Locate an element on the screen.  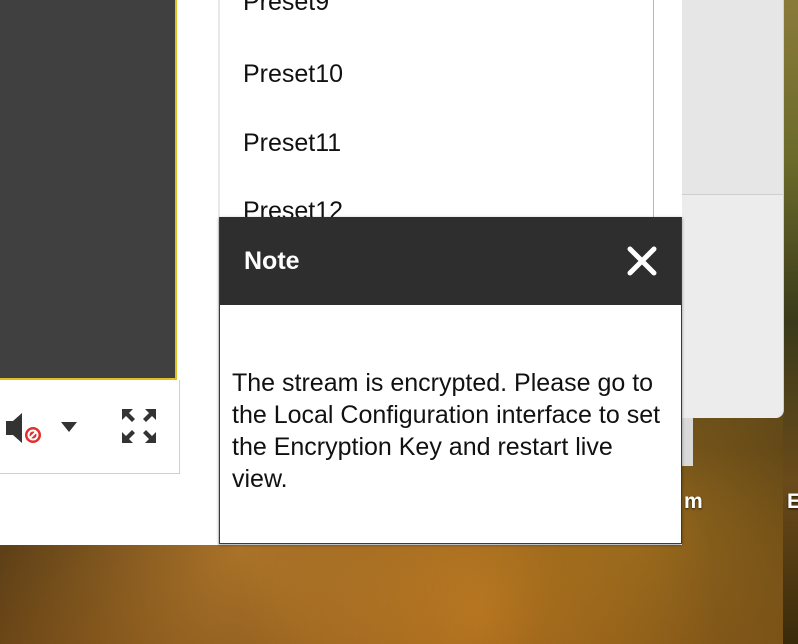
desktop-label-partial: E is located at coordinates (792, 501).